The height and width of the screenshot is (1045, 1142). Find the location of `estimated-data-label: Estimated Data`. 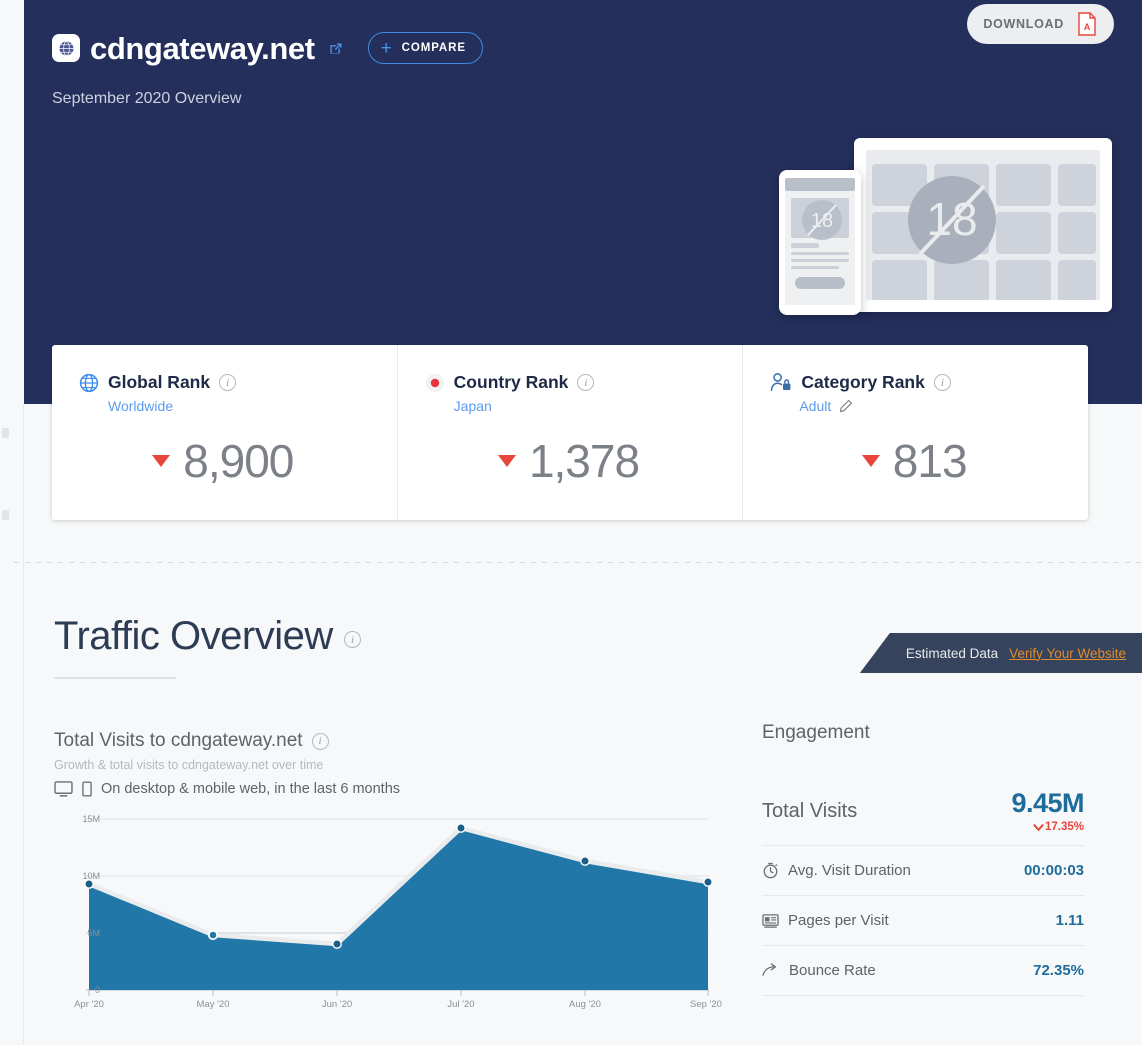

estimated-data-label: Estimated Data is located at coordinates (952, 653).